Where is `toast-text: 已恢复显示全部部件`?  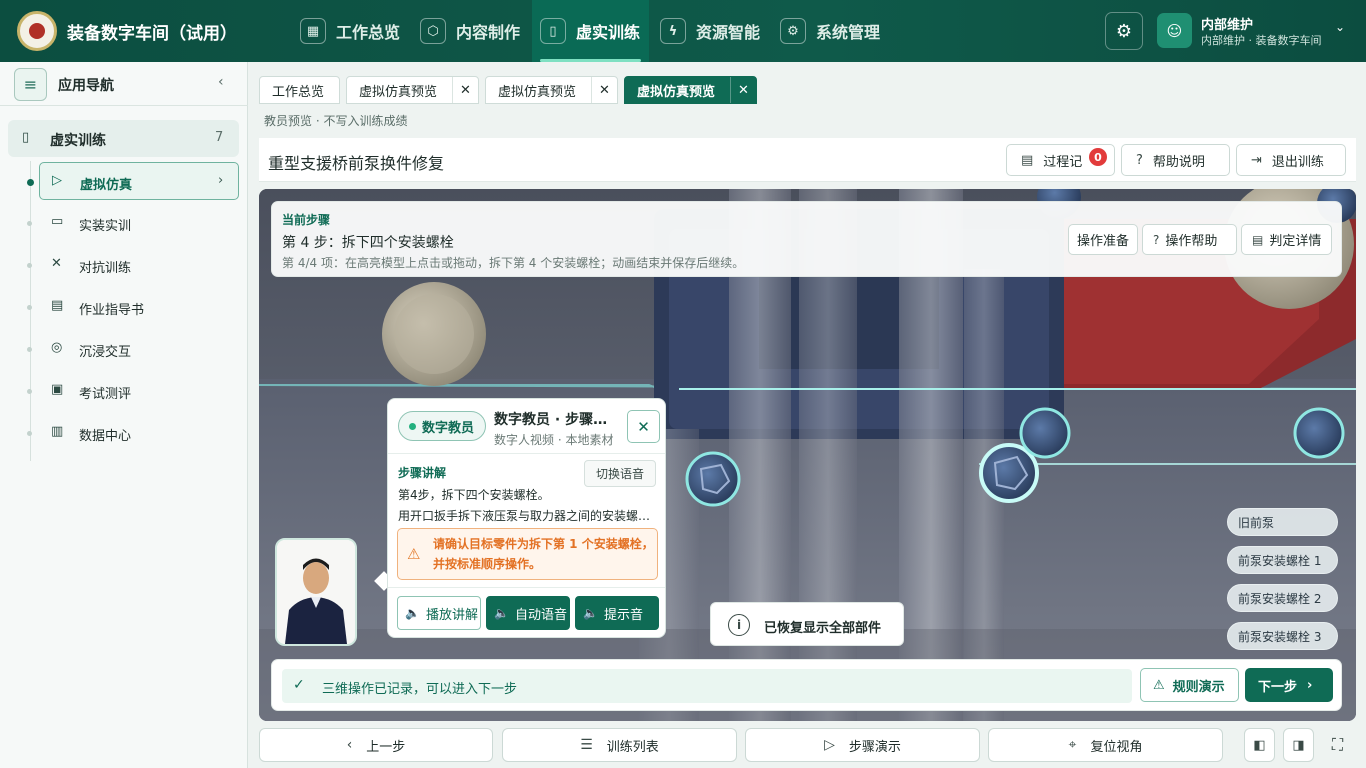
toast-text: 已恢复显示全部部件 is located at coordinates (823, 628).